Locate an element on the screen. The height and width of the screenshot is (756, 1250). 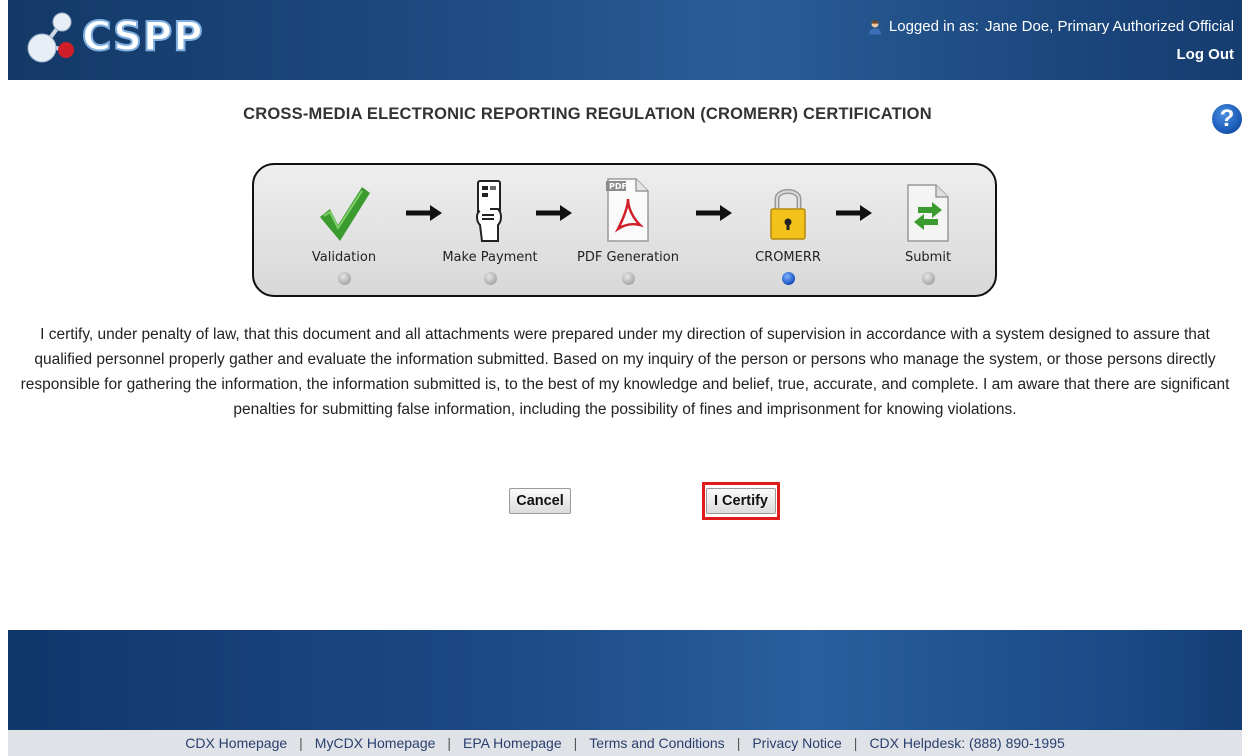
step-label: Make Payment is located at coordinates (490, 257).